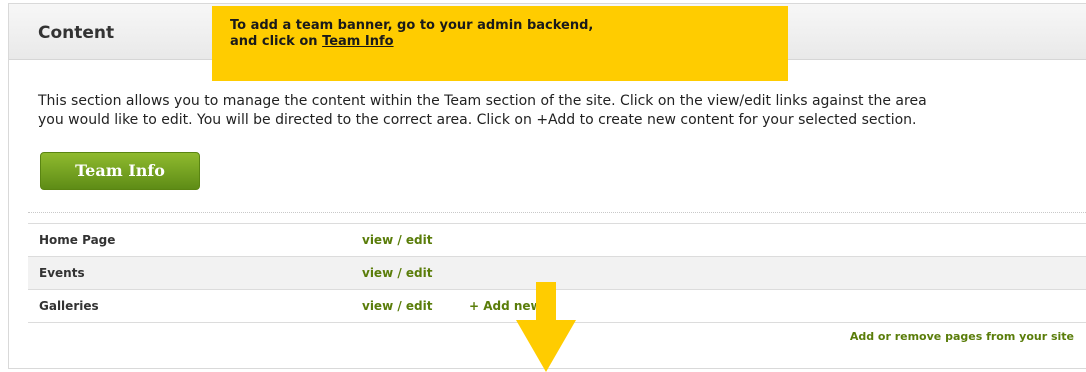 This screenshot has width=1086, height=372. I want to click on add-remove-pages-link: Add or remove pages from your site, so click(962, 336).